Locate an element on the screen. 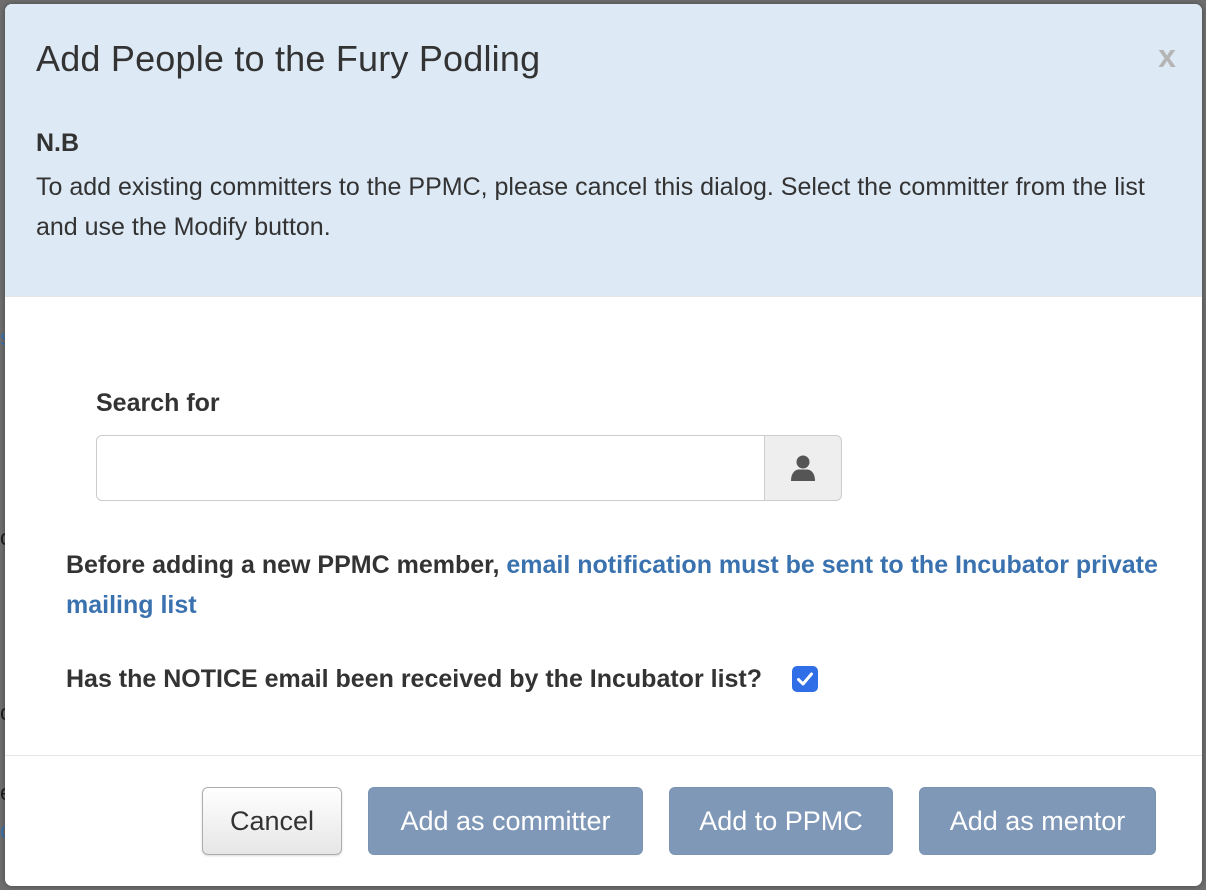 This screenshot has width=1206, height=890. search-addon is located at coordinates (803, 468).